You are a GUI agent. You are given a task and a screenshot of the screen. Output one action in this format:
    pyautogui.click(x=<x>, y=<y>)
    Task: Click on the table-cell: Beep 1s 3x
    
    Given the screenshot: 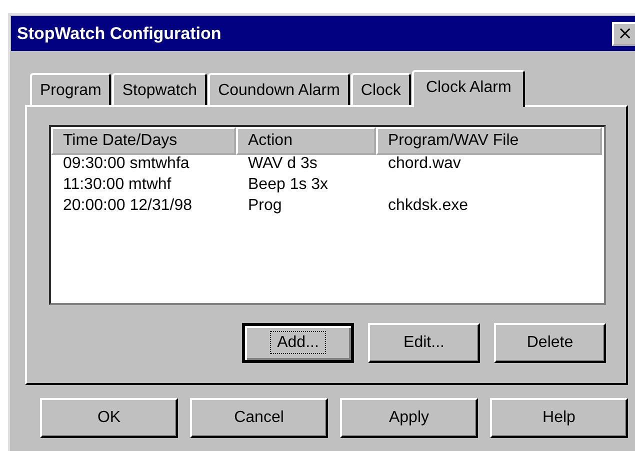 What is the action you would take?
    pyautogui.click(x=288, y=184)
    